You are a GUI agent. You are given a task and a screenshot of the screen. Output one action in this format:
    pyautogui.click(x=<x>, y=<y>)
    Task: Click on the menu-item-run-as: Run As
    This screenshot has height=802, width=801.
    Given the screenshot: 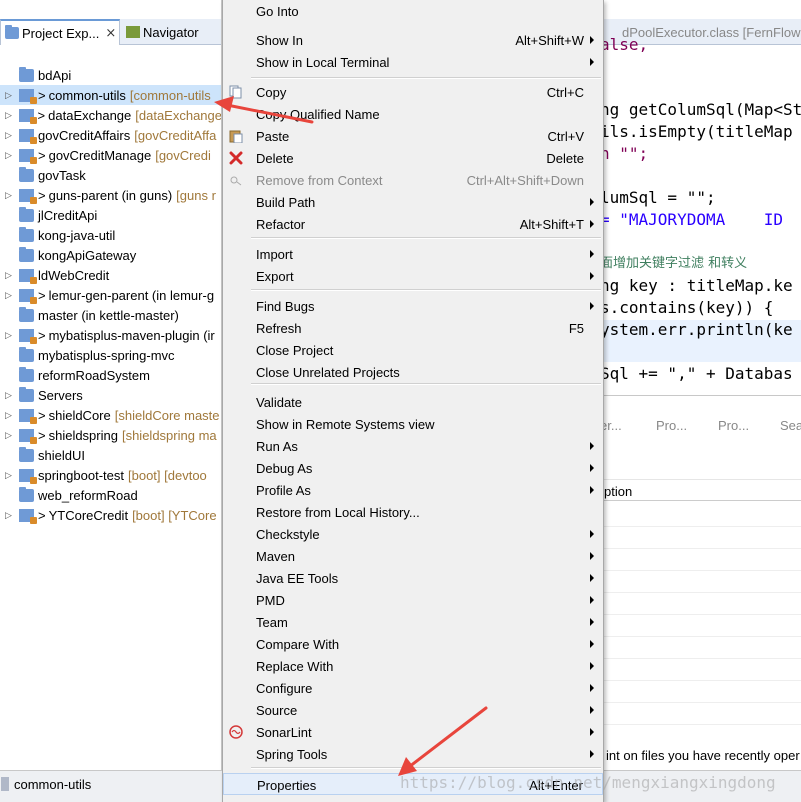 What is the action you would take?
    pyautogui.click(x=413, y=446)
    